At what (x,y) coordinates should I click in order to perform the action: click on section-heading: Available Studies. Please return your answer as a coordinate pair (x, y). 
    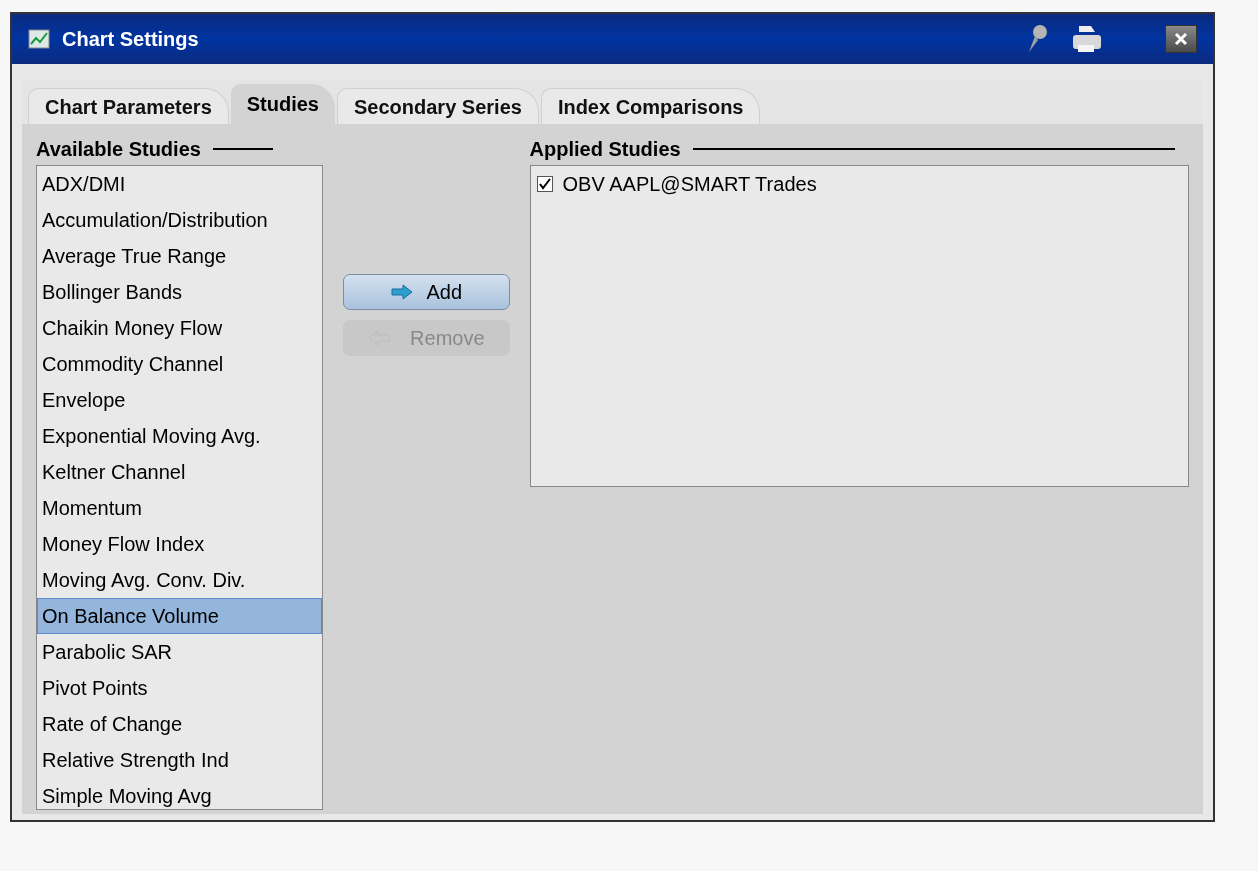
    Looking at the image, I should click on (118, 149).